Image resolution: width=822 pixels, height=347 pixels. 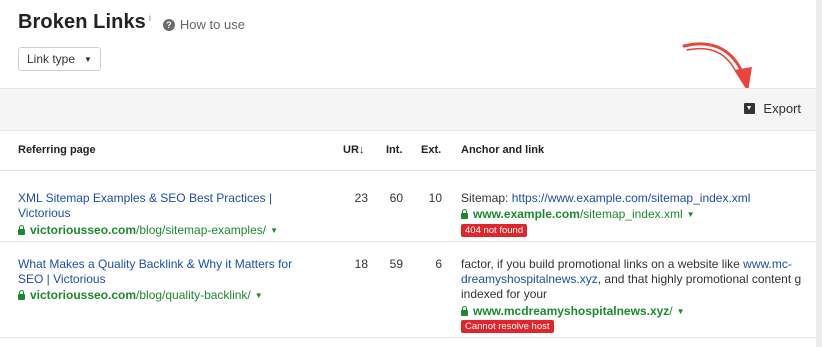 What do you see at coordinates (504, 294) in the screenshot?
I see `anchor-line3: indexed for your` at bounding box center [504, 294].